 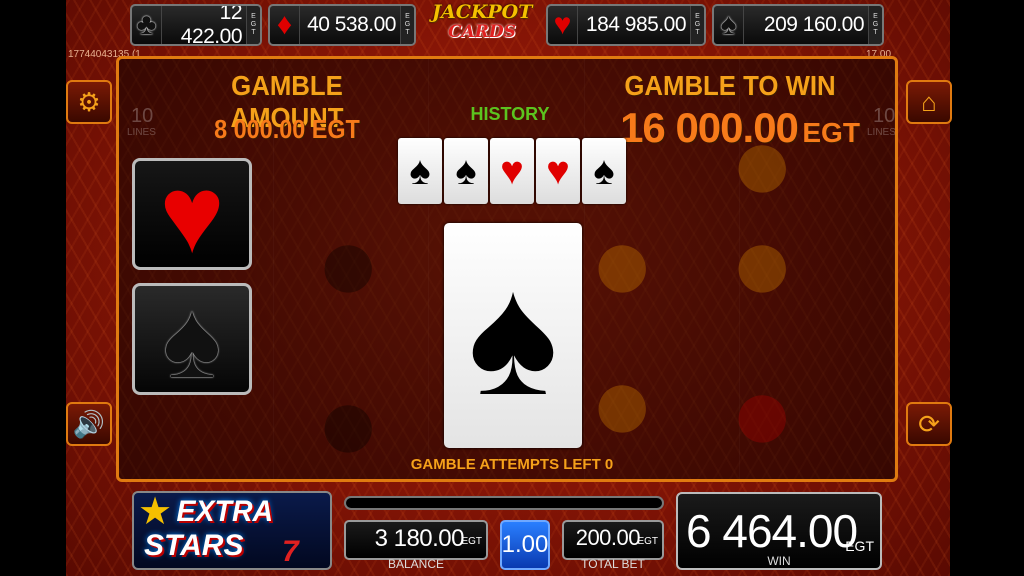 I want to click on home-icon: ⌂, so click(x=929, y=101).